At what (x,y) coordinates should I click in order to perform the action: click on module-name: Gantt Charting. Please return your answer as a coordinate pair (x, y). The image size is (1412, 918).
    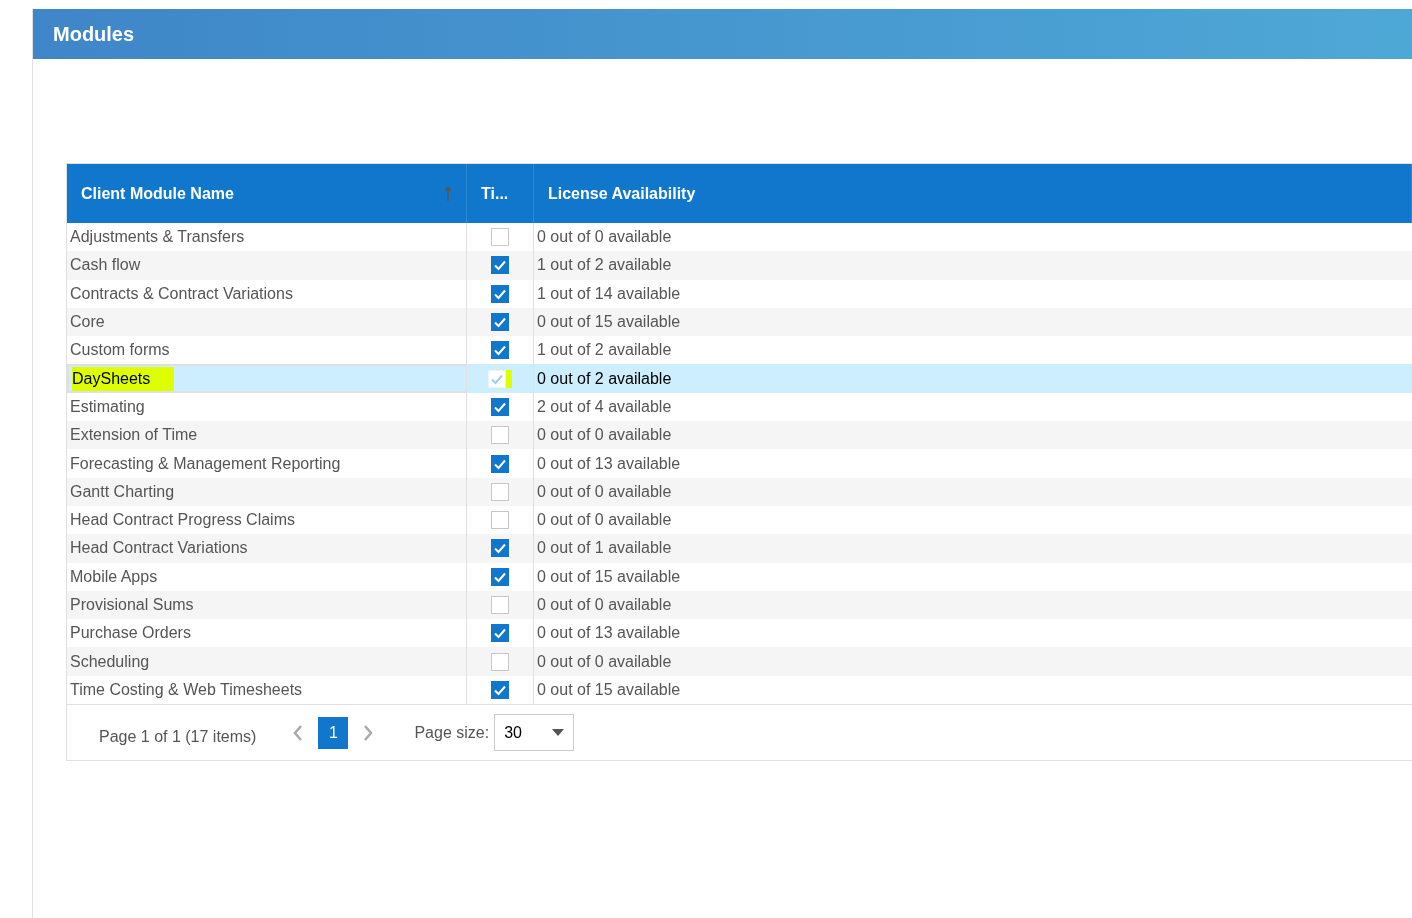
    Looking at the image, I should click on (122, 491).